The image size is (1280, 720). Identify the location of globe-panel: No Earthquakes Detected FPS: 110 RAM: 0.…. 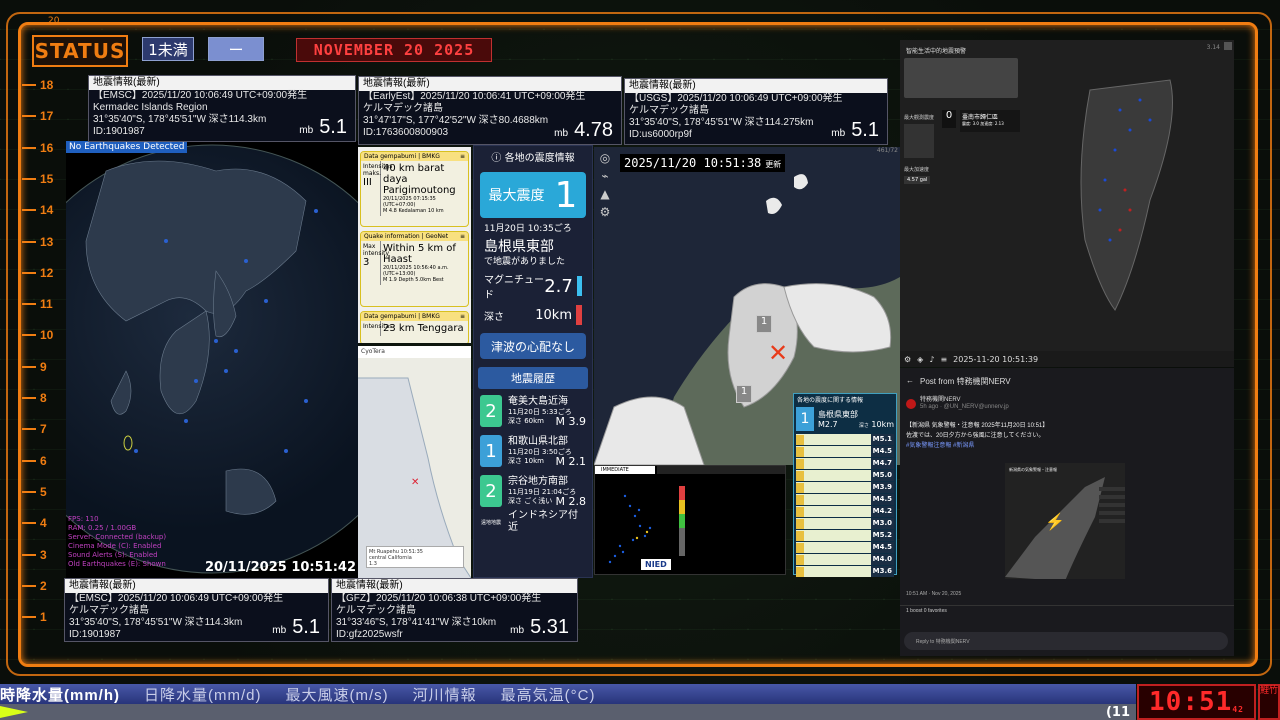
(212, 359).